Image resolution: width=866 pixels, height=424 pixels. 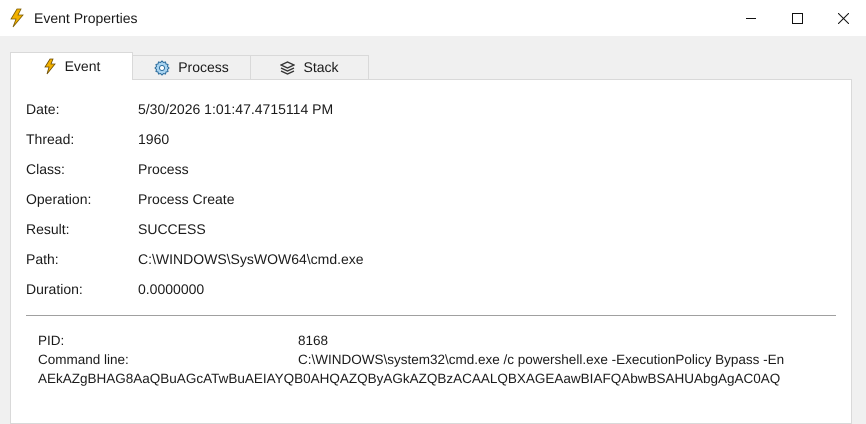 I want to click on field-label: Operation:, so click(x=59, y=199).